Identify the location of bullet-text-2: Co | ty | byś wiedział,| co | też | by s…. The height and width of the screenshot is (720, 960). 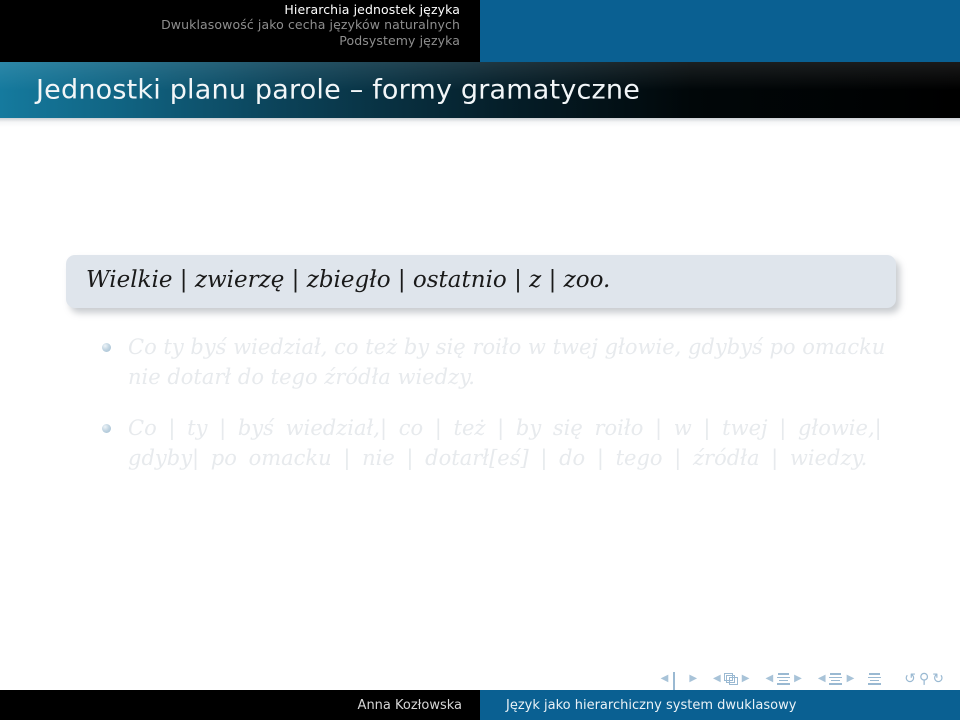
(505, 443).